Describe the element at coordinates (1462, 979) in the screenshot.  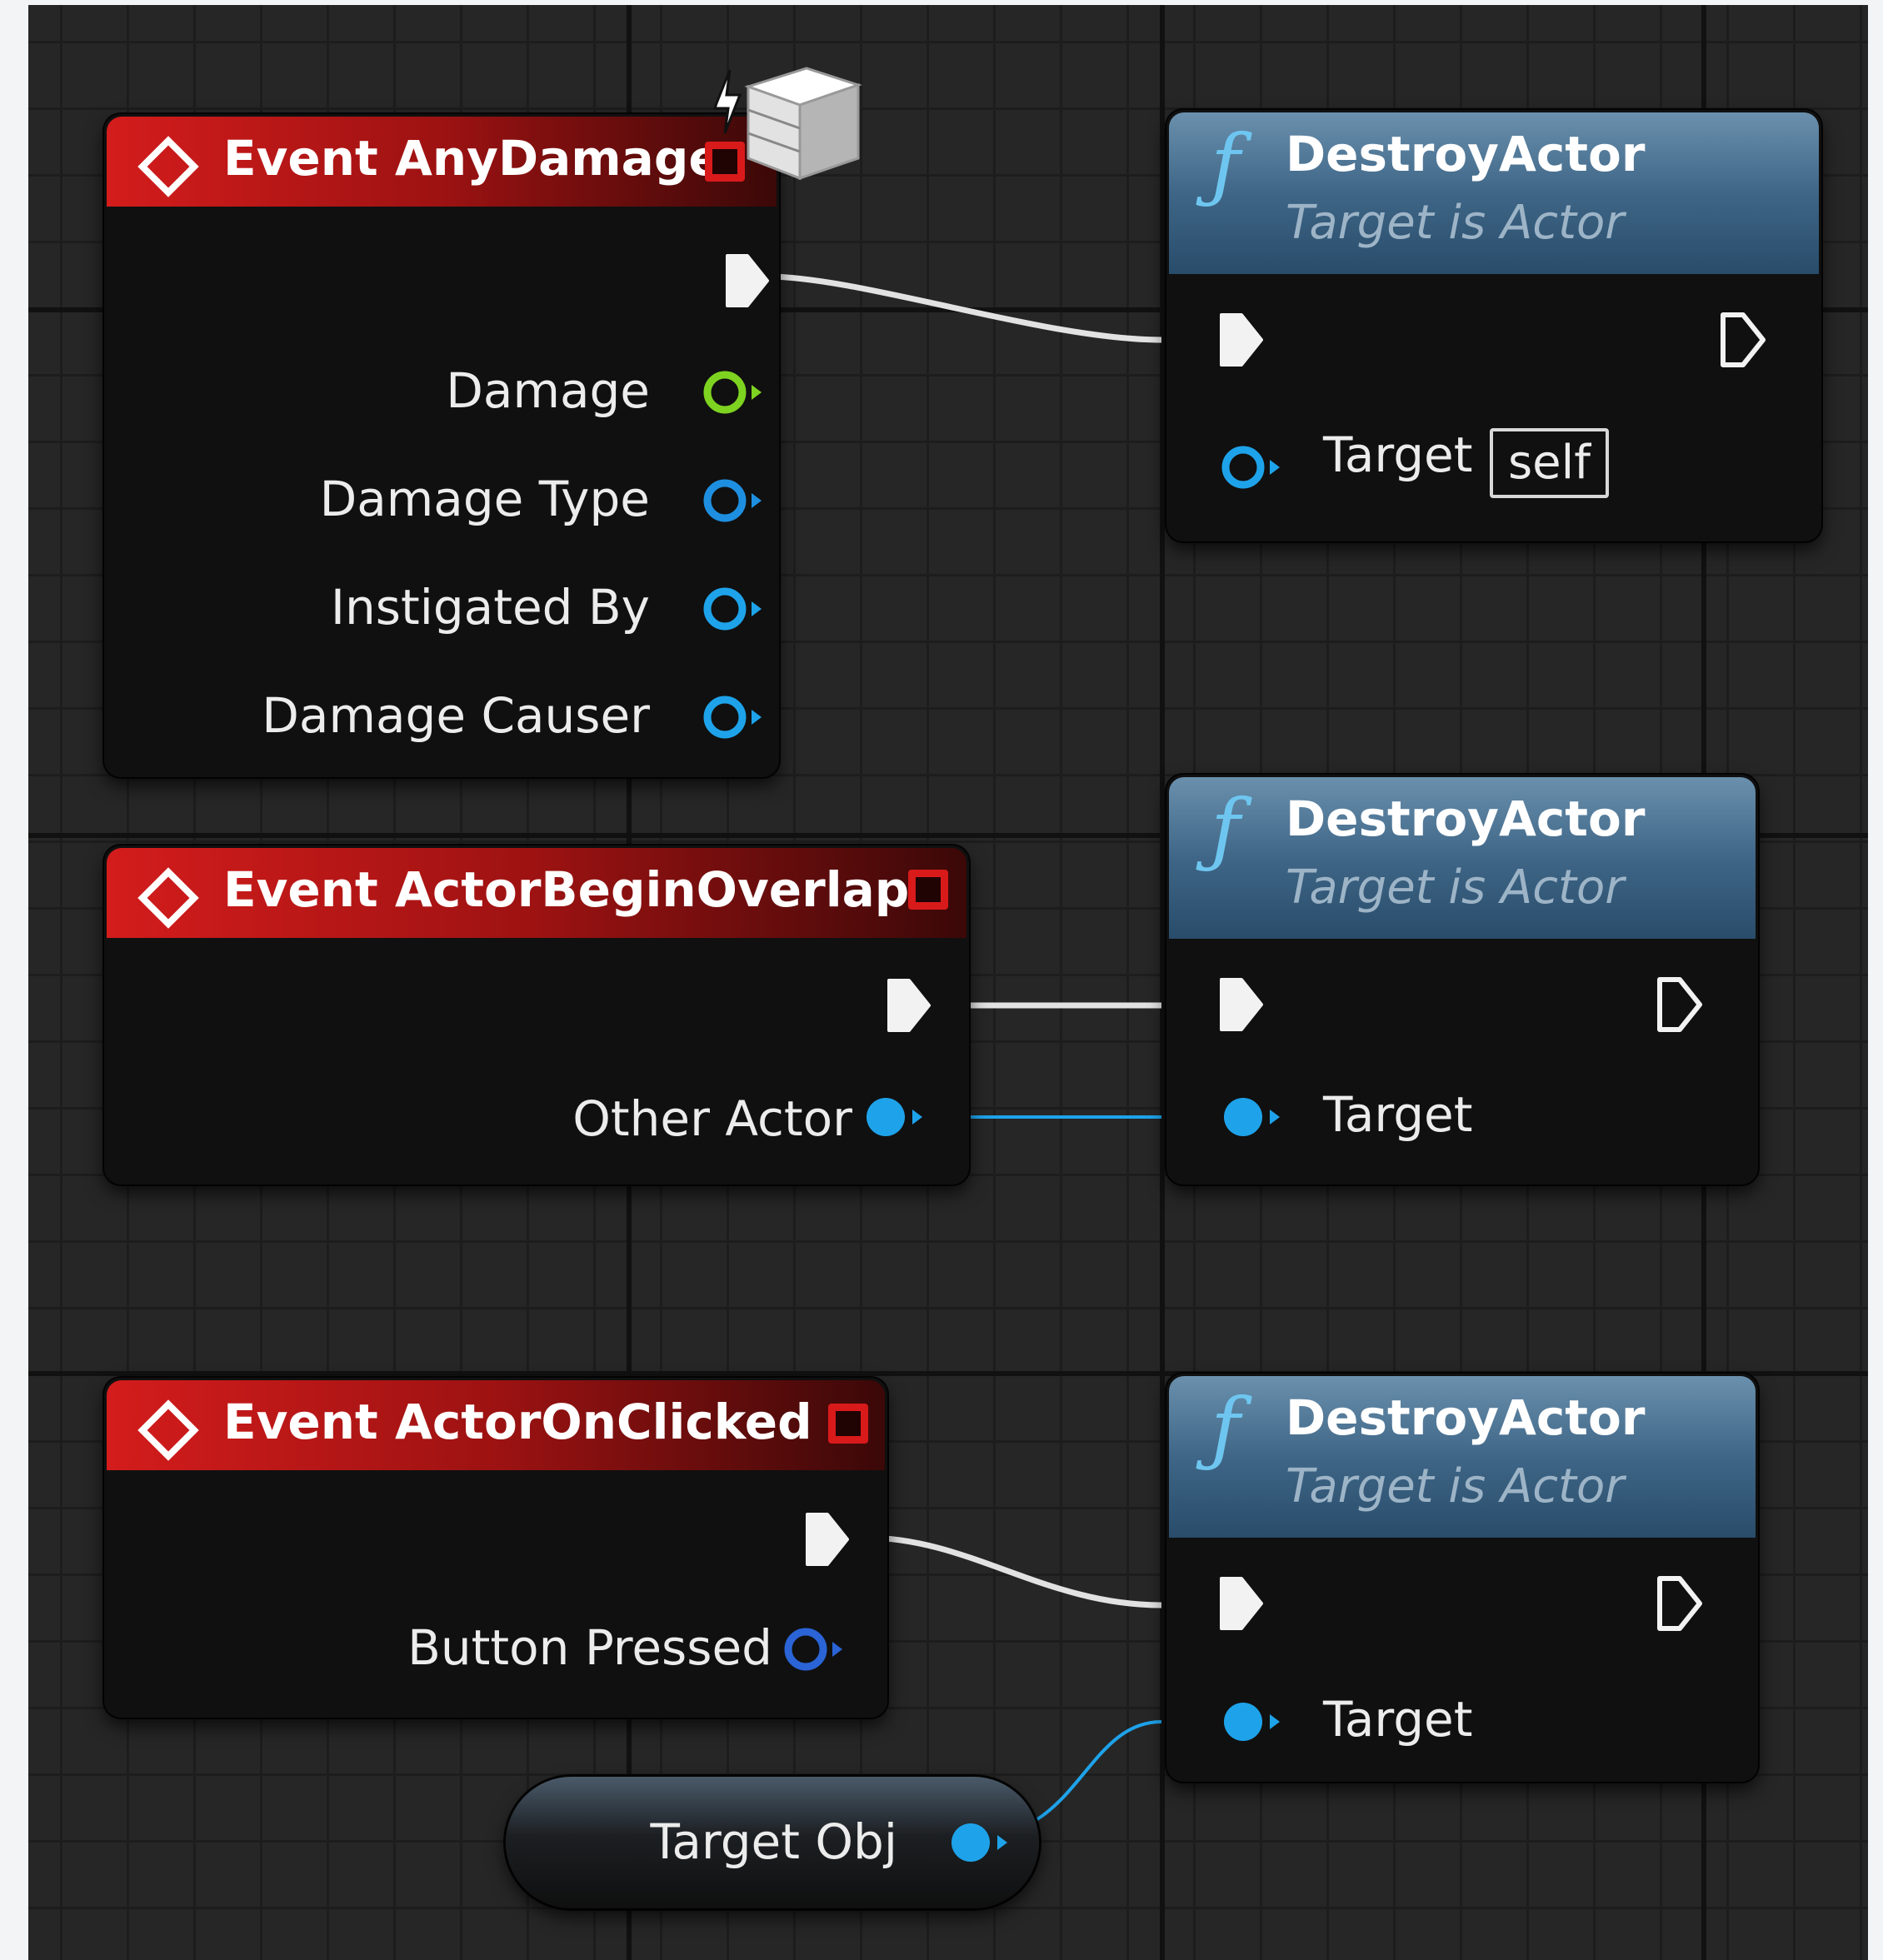
I see `destroyactor-node-2: ƒ DestroyActor Target is Actor Target` at that location.